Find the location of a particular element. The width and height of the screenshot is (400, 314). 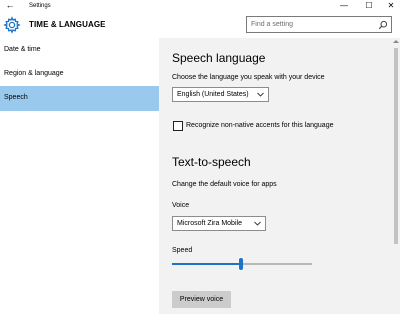

voice-dropdown: Microsoft Zira Mobile is located at coordinates (219, 223).